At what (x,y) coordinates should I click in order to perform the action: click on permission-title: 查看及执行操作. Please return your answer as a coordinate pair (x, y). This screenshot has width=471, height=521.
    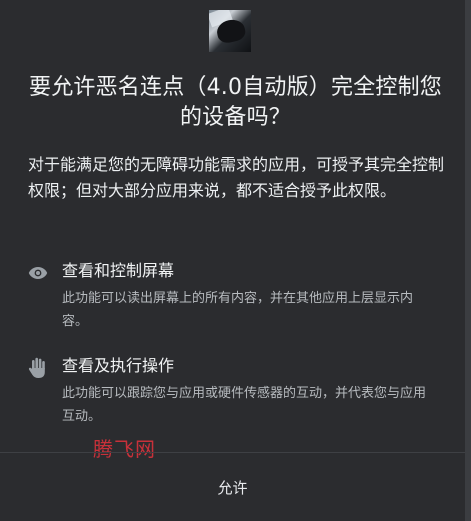
    Looking at the image, I should click on (118, 365).